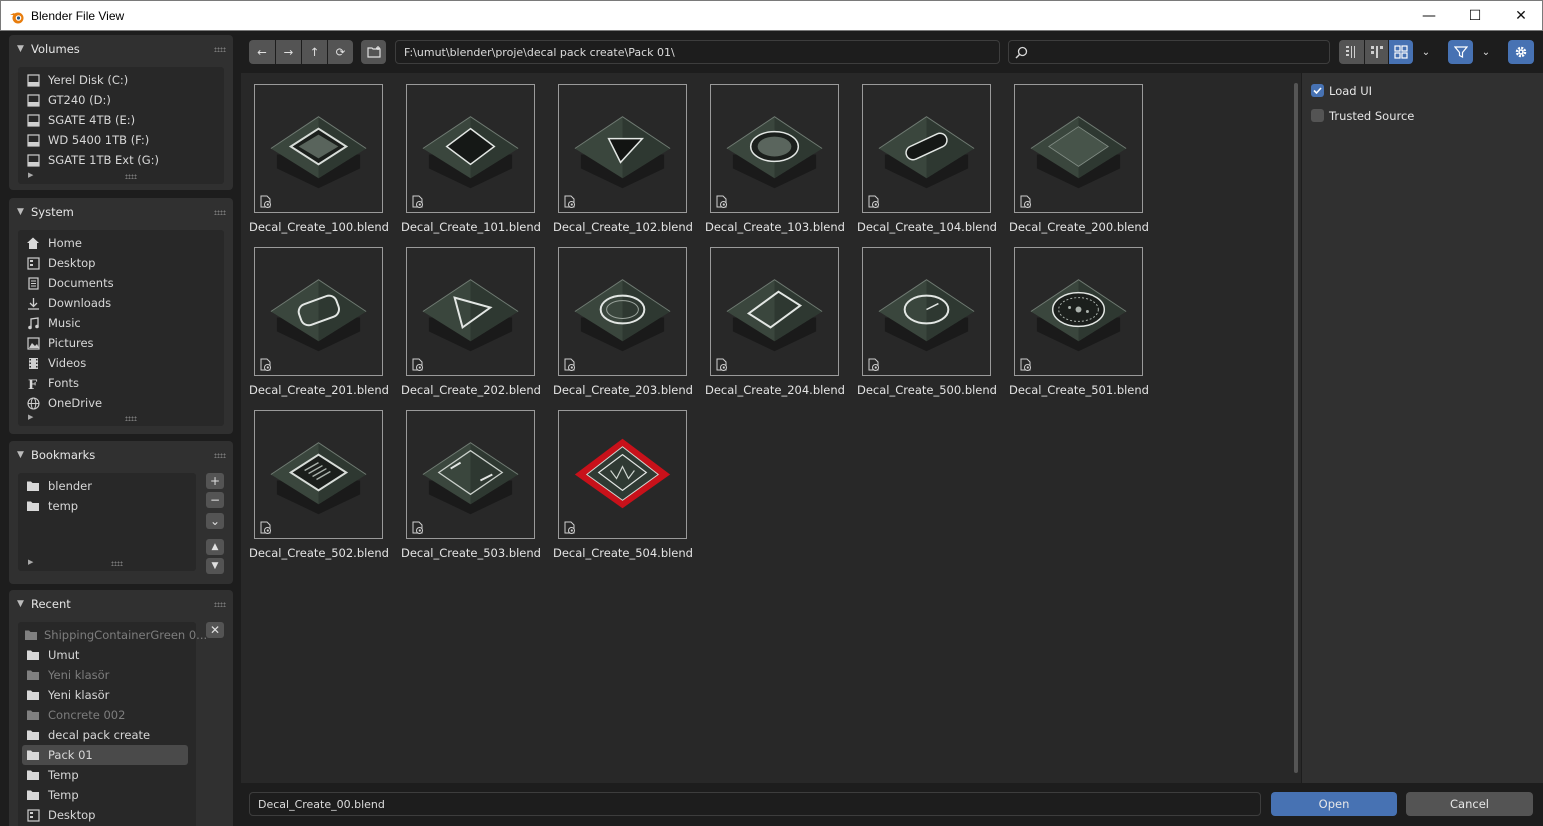 The height and width of the screenshot is (826, 1543). I want to click on system-item: Home, so click(120, 243).